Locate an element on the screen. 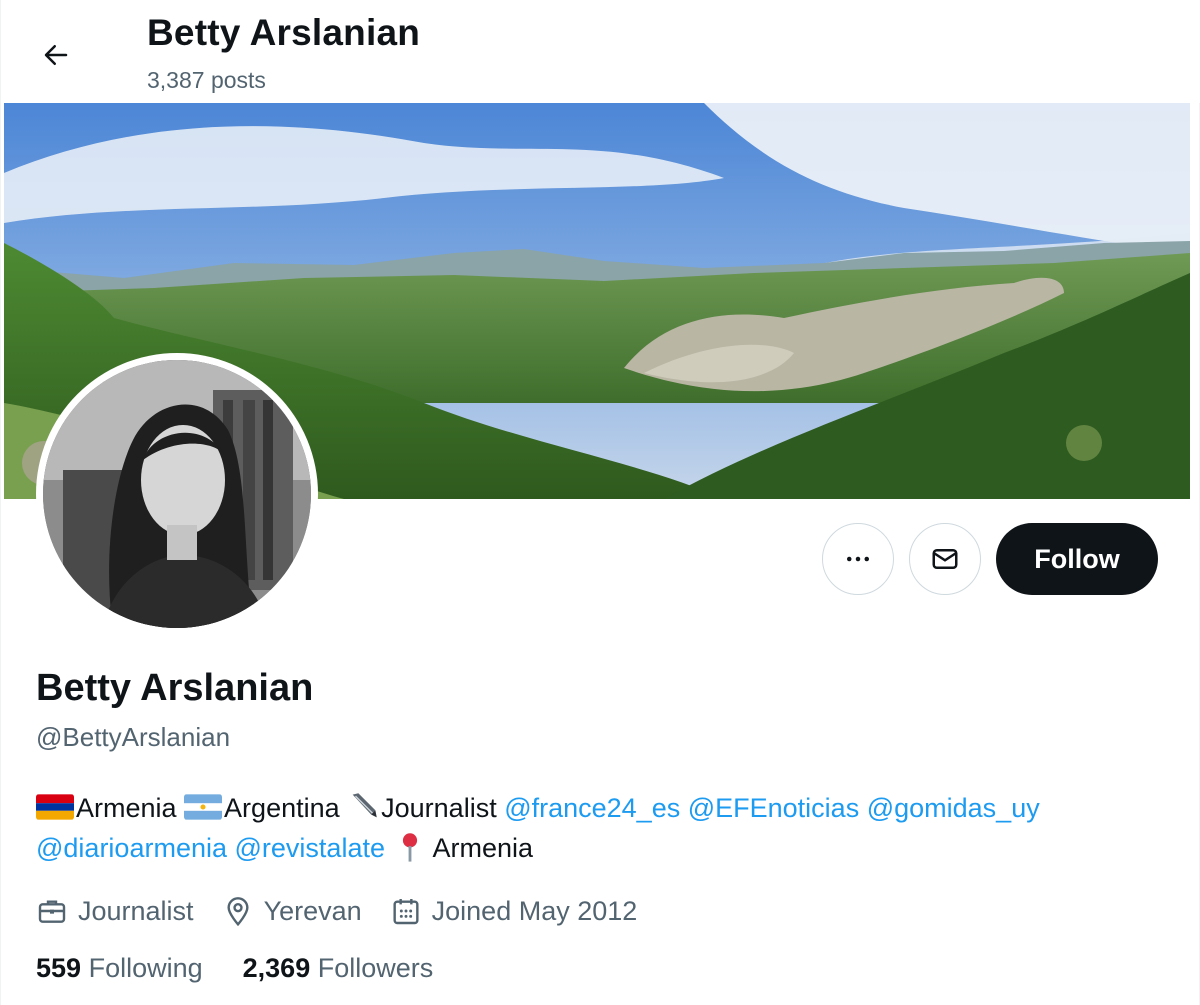 The height and width of the screenshot is (1005, 1200). back-button is located at coordinates (56, 55).